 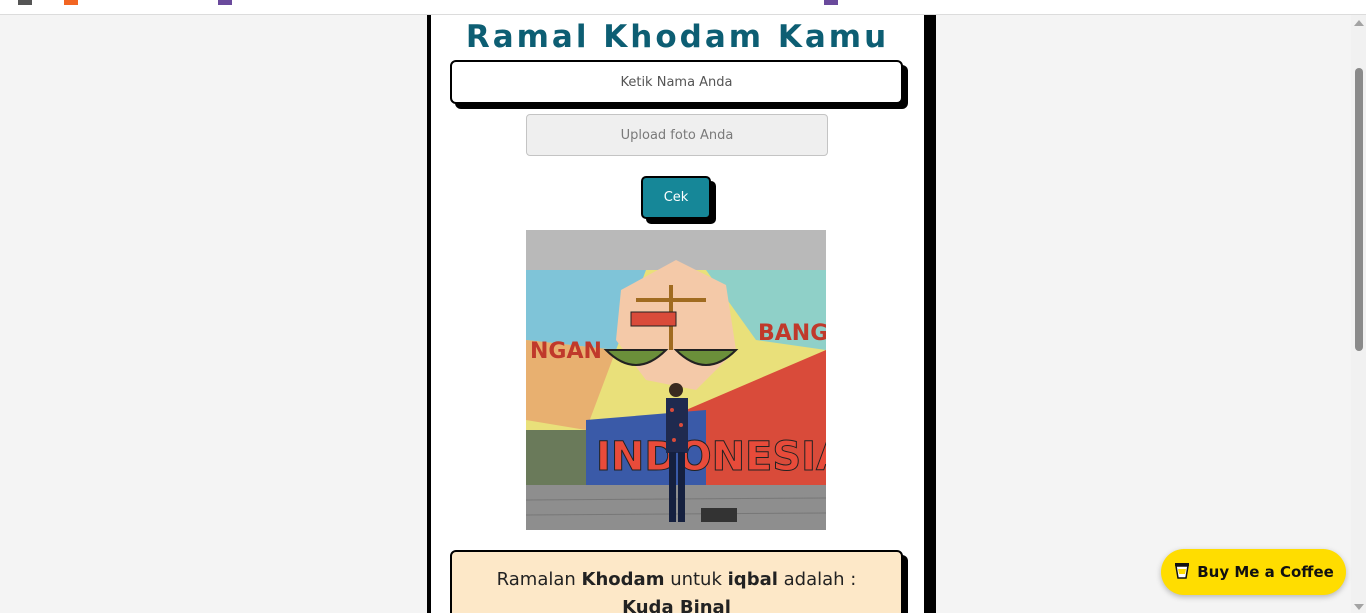 What do you see at coordinates (711, 457) in the screenshot?
I see `mural-text-main: INDONESIA` at bounding box center [711, 457].